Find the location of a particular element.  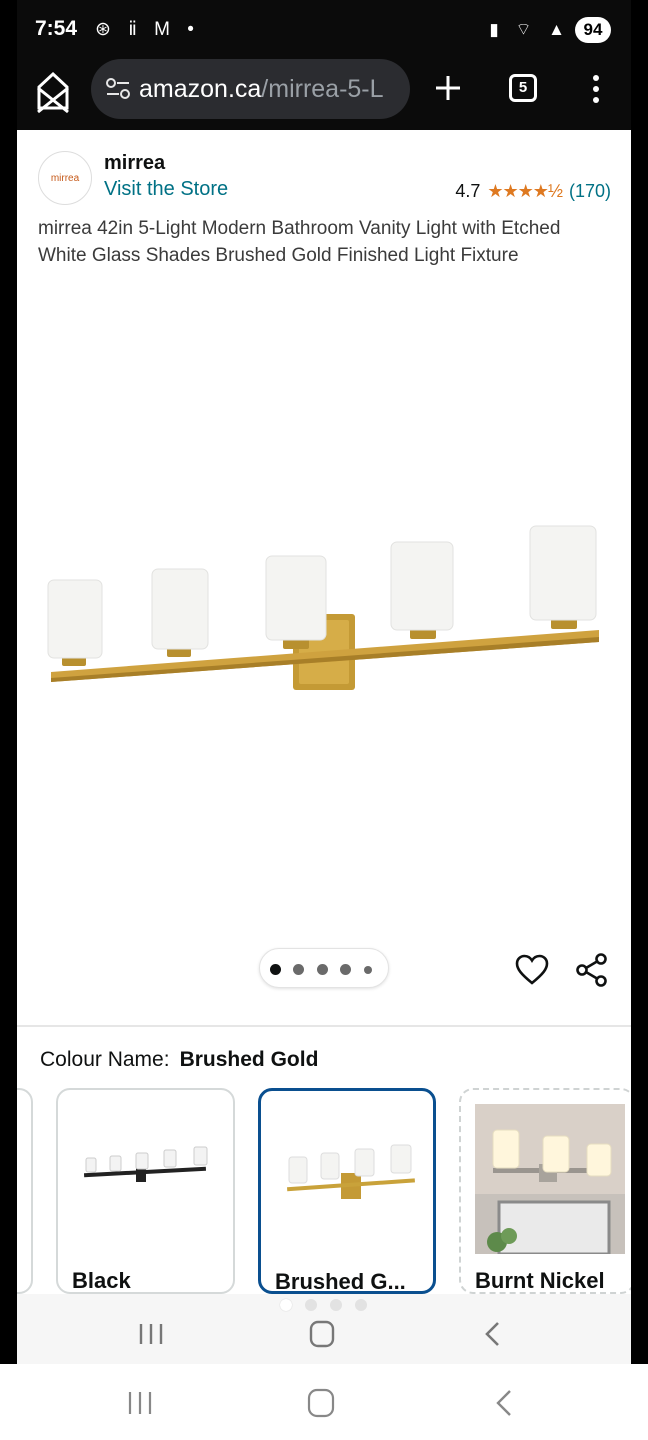

more-options-icon is located at coordinates (596, 89).